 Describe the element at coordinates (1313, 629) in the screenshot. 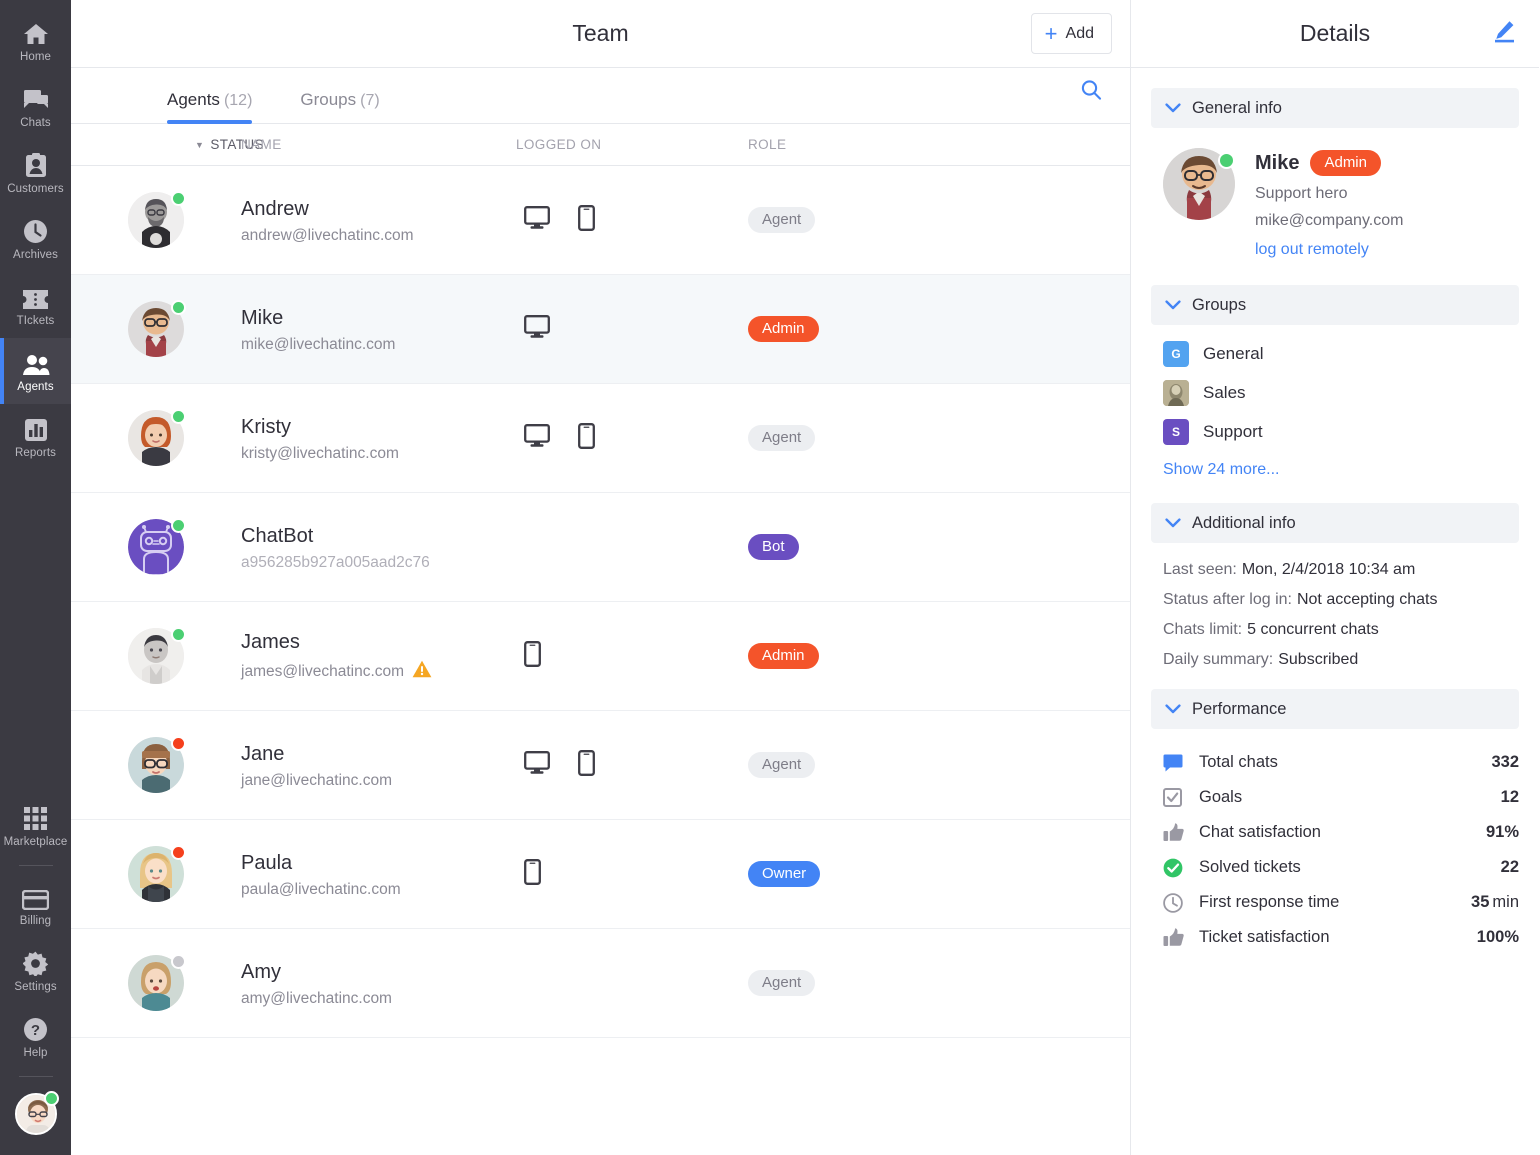

I see `additional-info-value: 5 concurrent chats` at that location.